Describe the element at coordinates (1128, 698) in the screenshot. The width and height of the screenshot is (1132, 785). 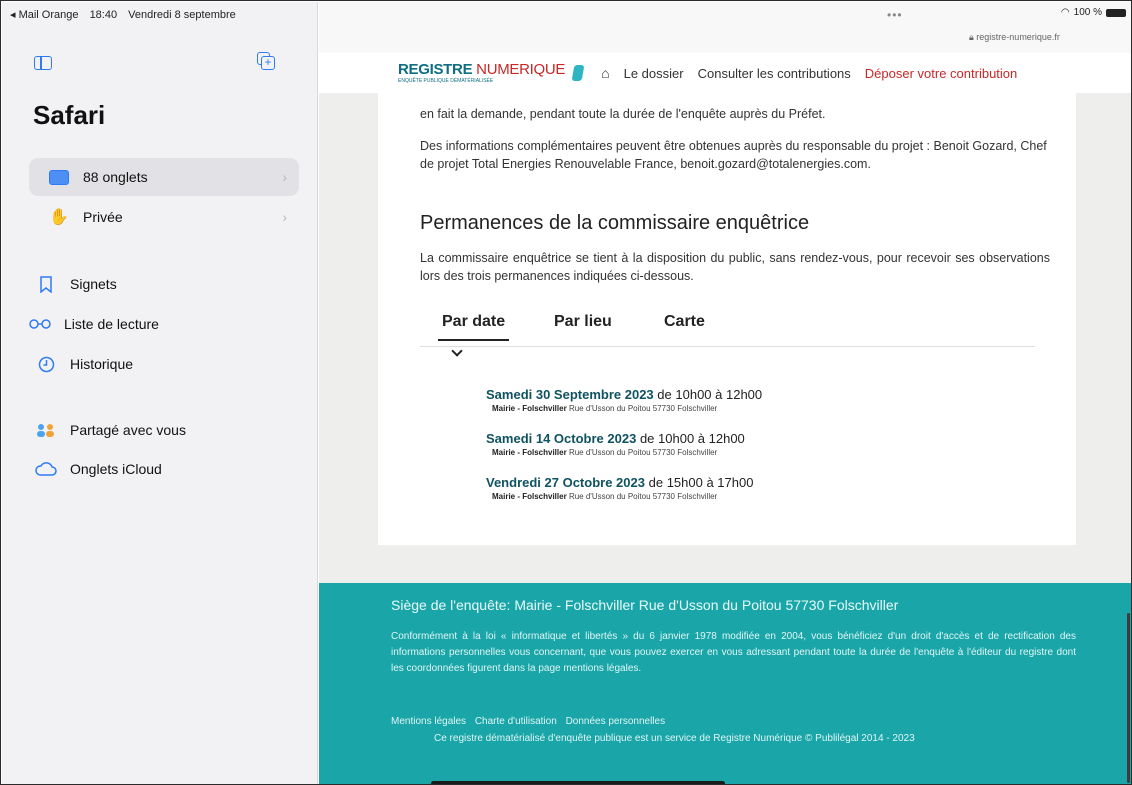
I see `scrollbar` at that location.